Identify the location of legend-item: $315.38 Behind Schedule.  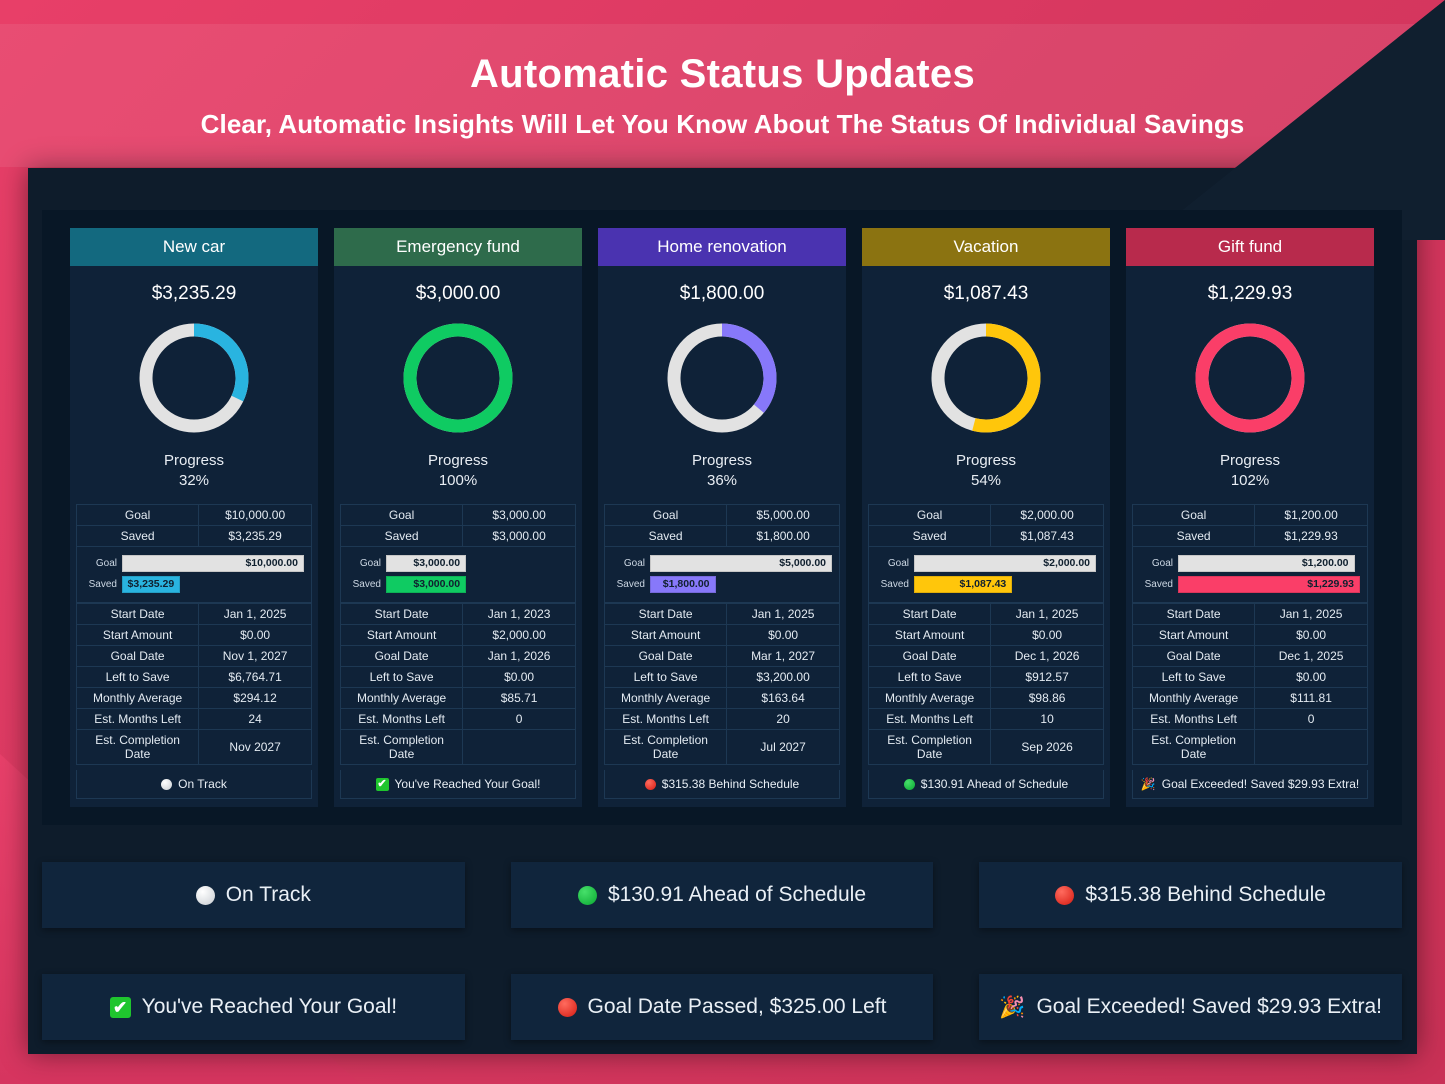
(1190, 895).